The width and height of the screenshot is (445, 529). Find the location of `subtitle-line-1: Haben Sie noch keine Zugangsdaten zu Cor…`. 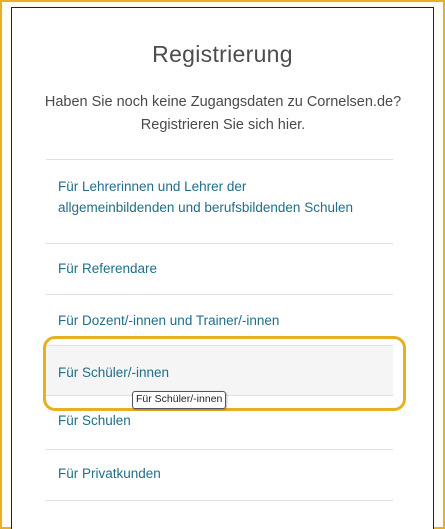

subtitle-line-1: Haben Sie noch keine Zugangsdaten zu Cor… is located at coordinates (223, 102).